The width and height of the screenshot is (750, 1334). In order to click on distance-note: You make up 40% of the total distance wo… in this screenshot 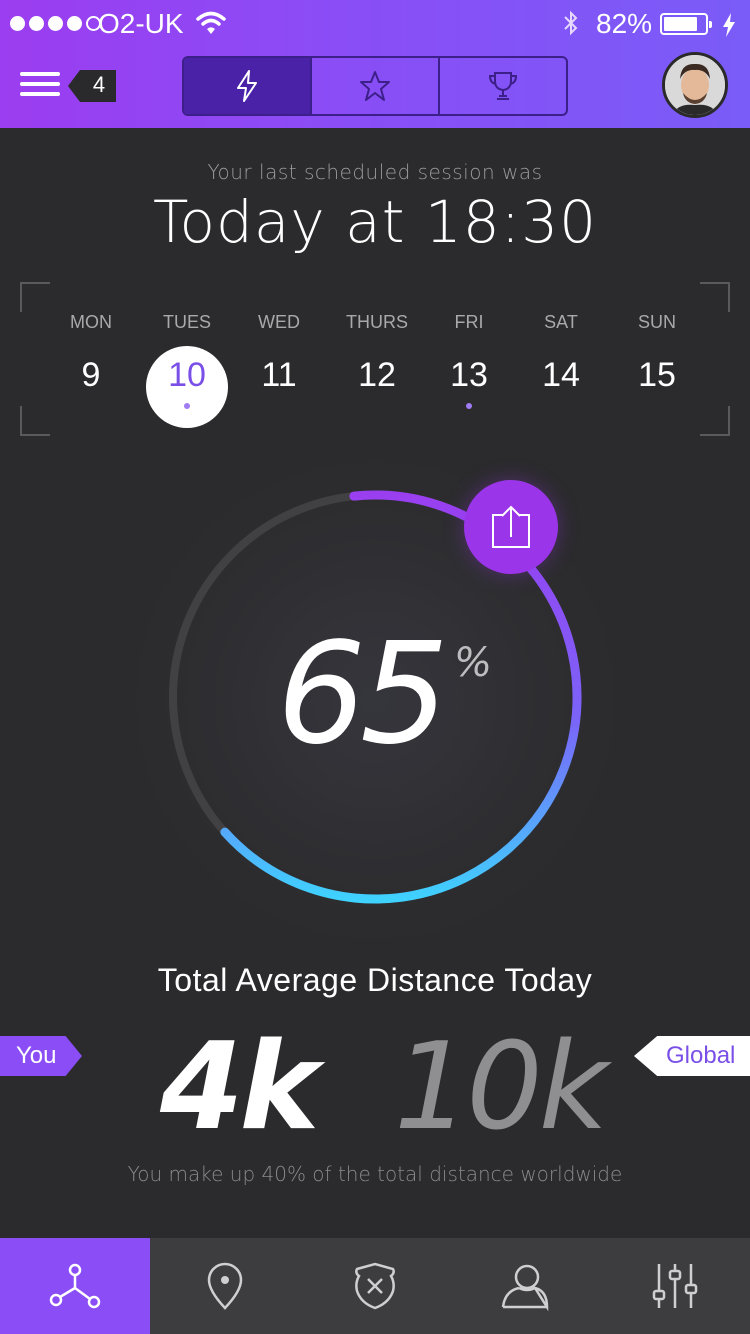, I will do `click(375, 1174)`.